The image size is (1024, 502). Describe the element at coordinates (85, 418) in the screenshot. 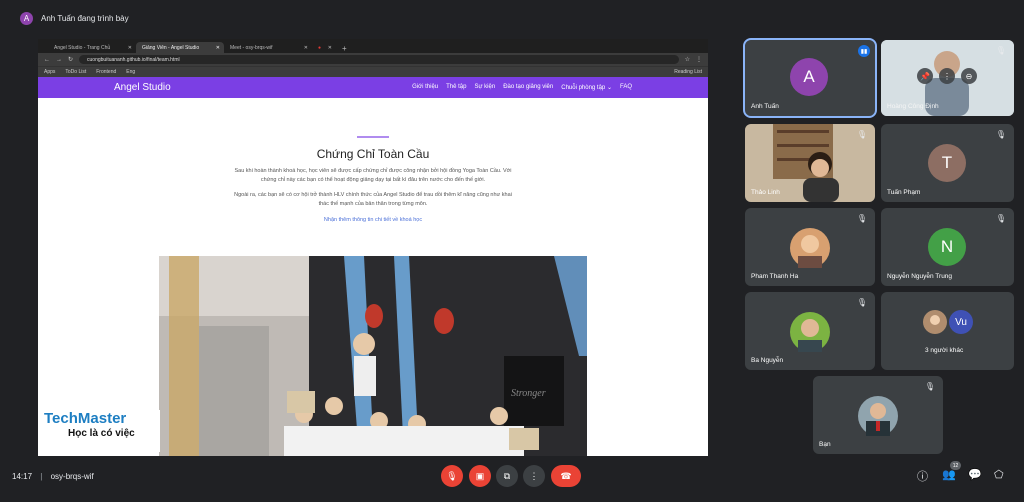

I see `watermark-title: TechMaster` at that location.